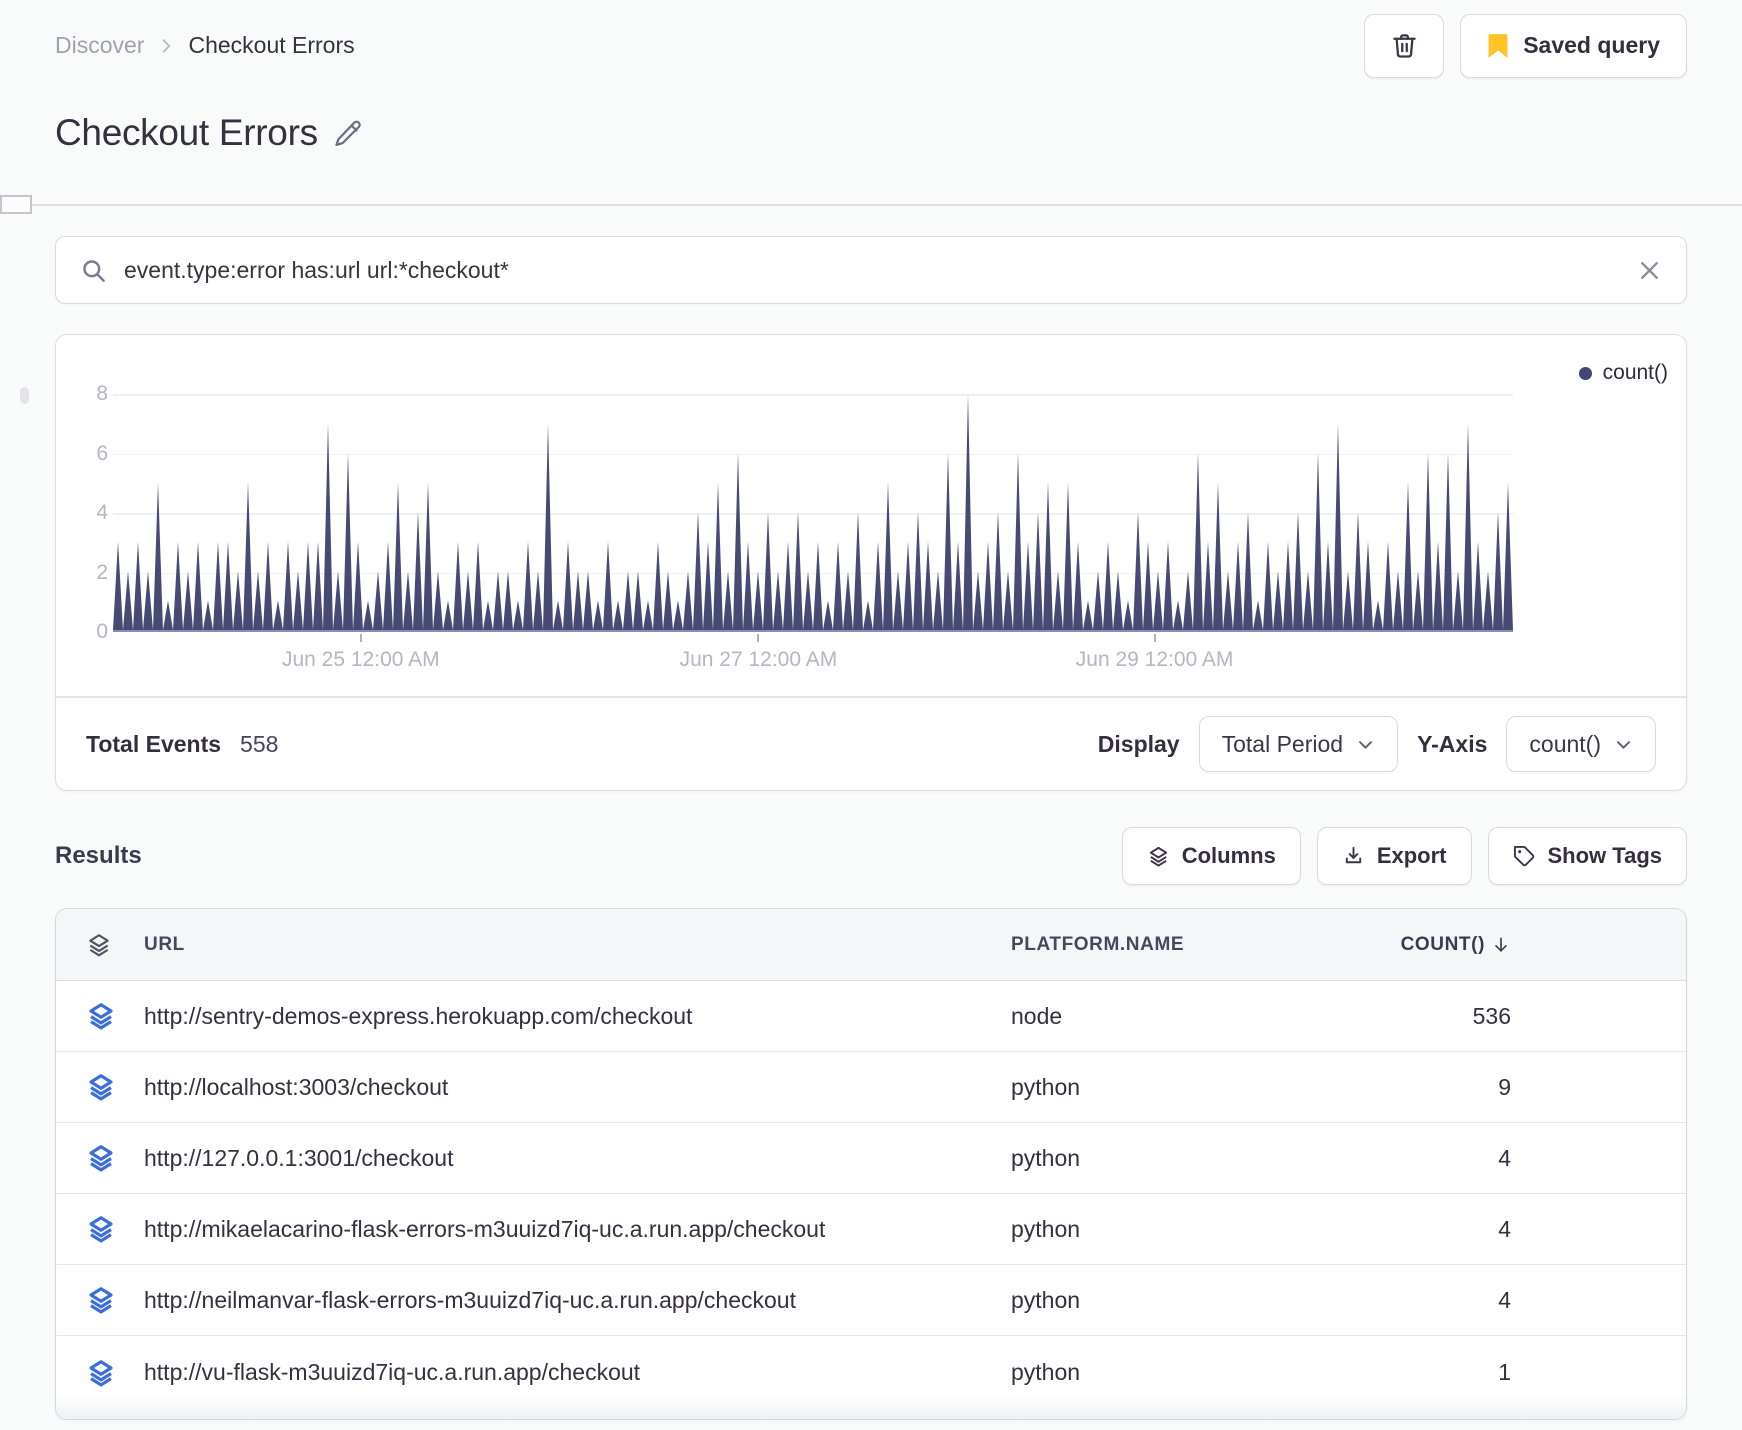  I want to click on y-axis-label: 2, so click(102, 572).